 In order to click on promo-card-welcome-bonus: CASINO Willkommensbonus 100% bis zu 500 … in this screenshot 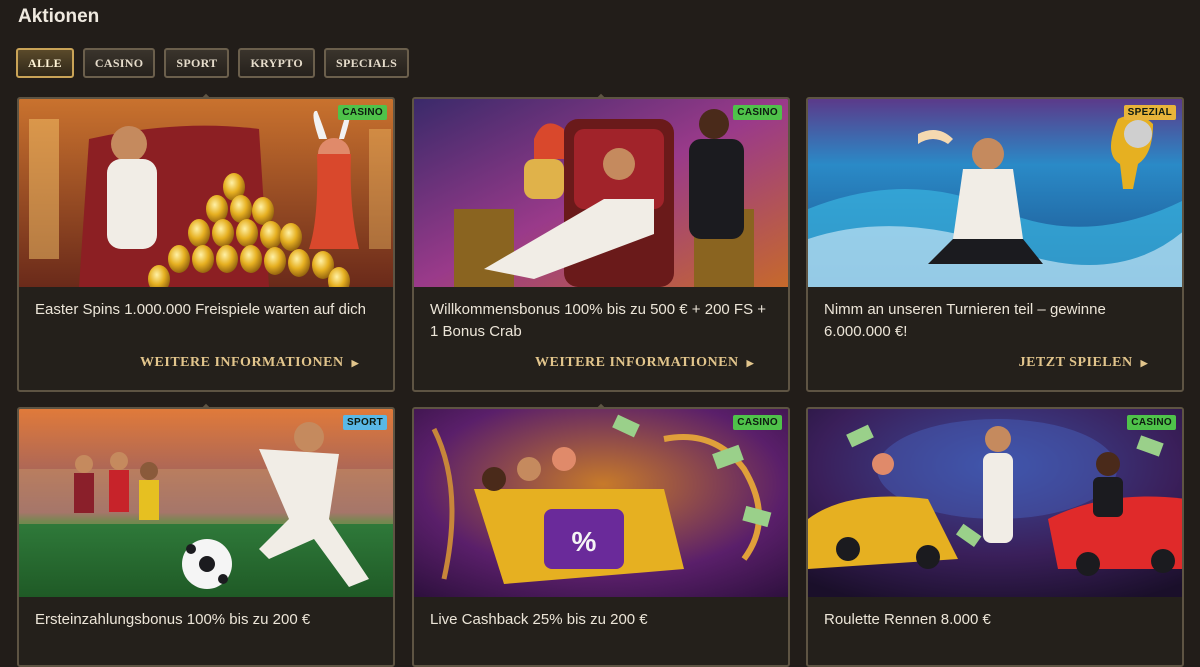, I will do `click(601, 244)`.